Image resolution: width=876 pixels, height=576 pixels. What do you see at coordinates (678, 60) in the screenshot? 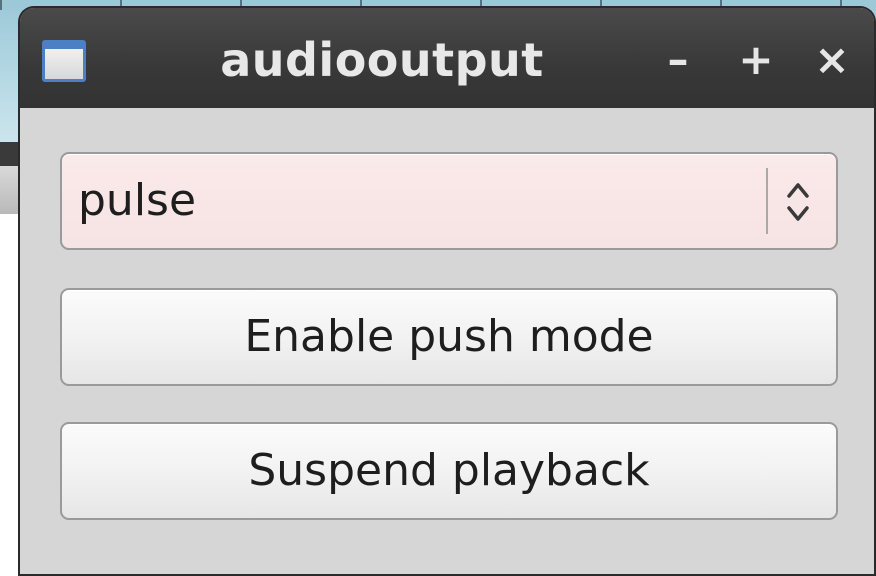
I see `minimize-button: –` at bounding box center [678, 60].